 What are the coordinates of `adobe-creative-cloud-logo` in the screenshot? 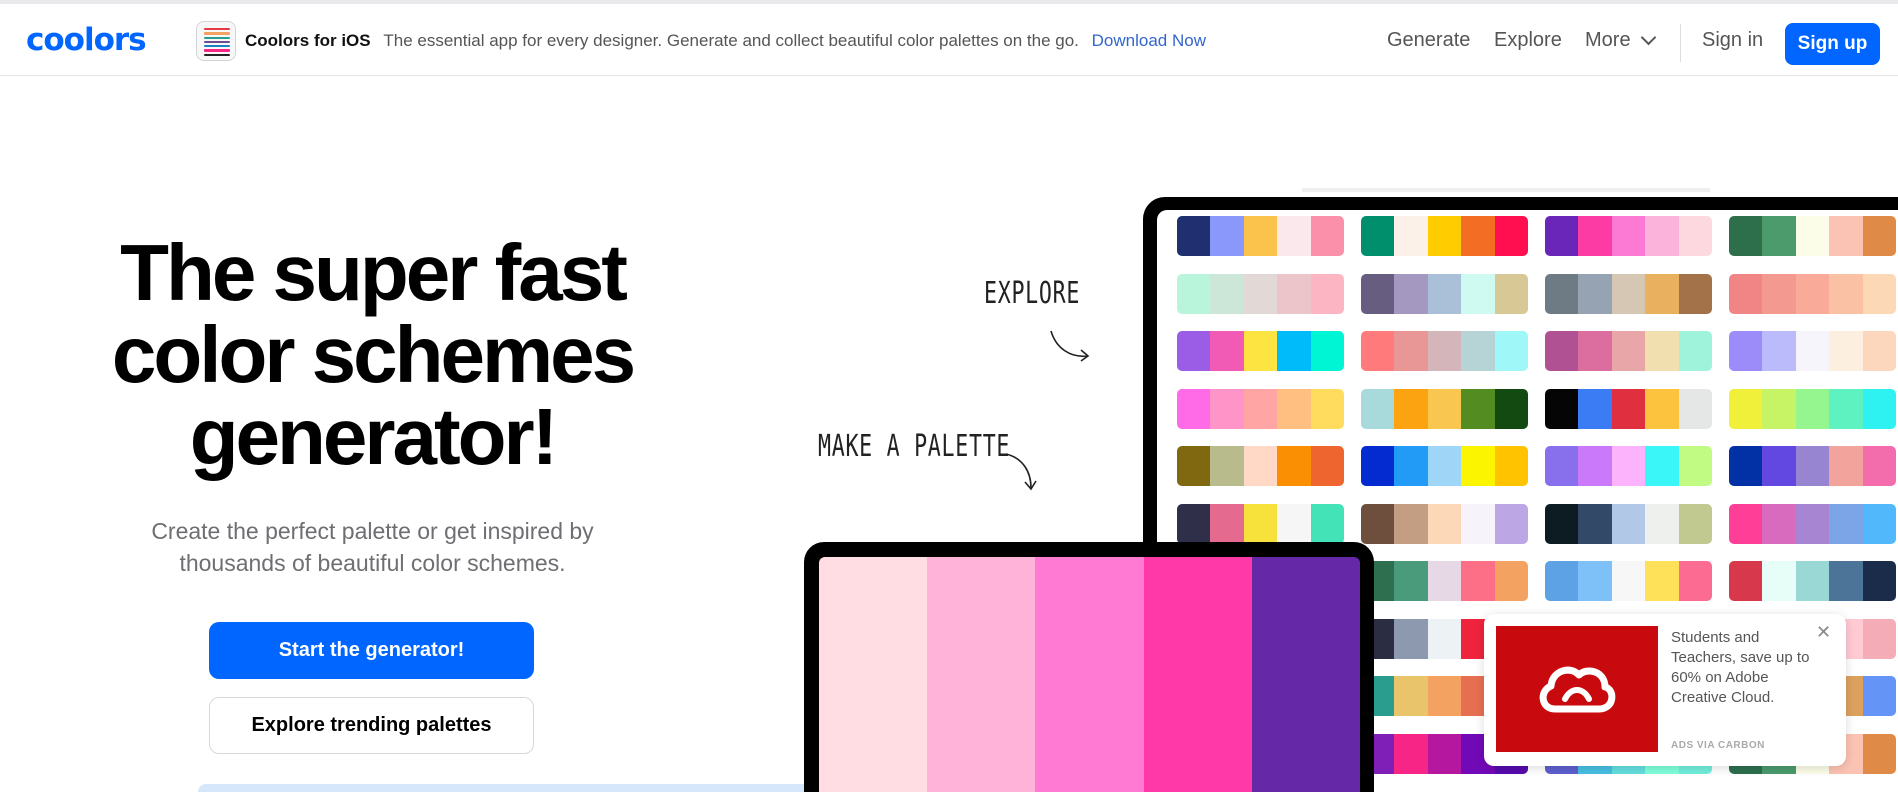 It's located at (1577, 689).